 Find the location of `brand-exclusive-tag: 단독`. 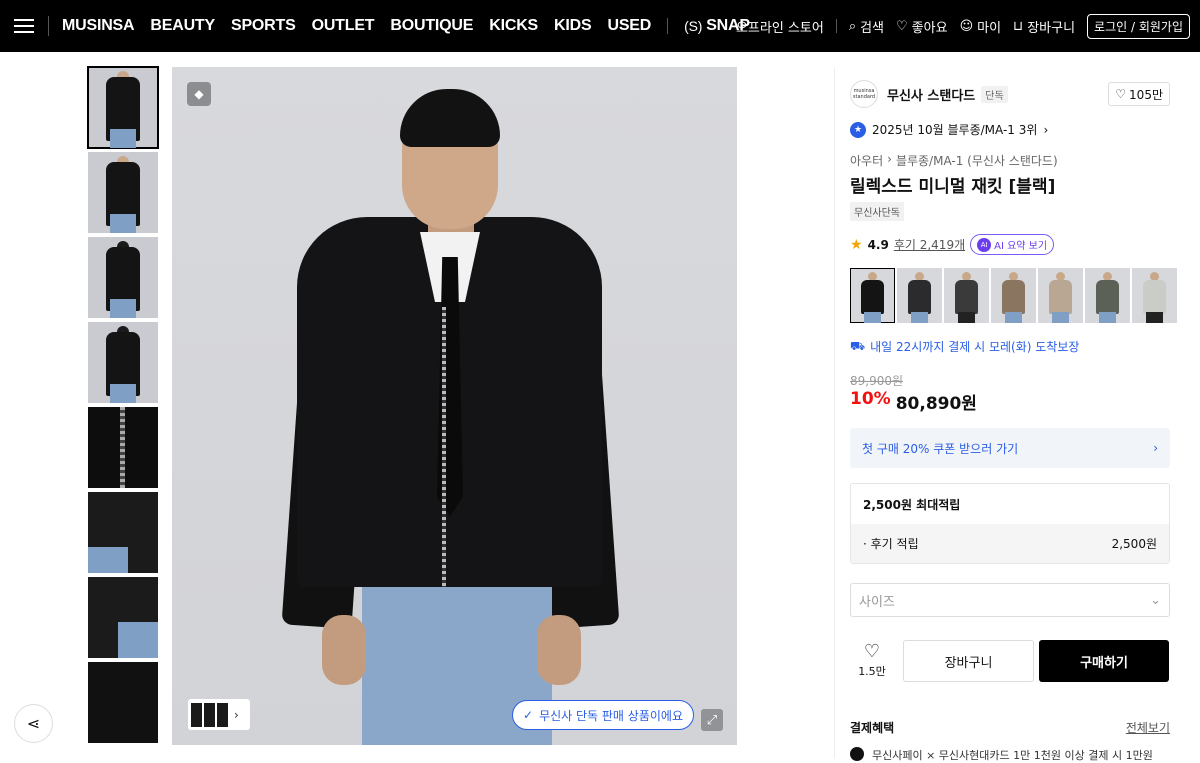

brand-exclusive-tag: 단독 is located at coordinates (994, 94).